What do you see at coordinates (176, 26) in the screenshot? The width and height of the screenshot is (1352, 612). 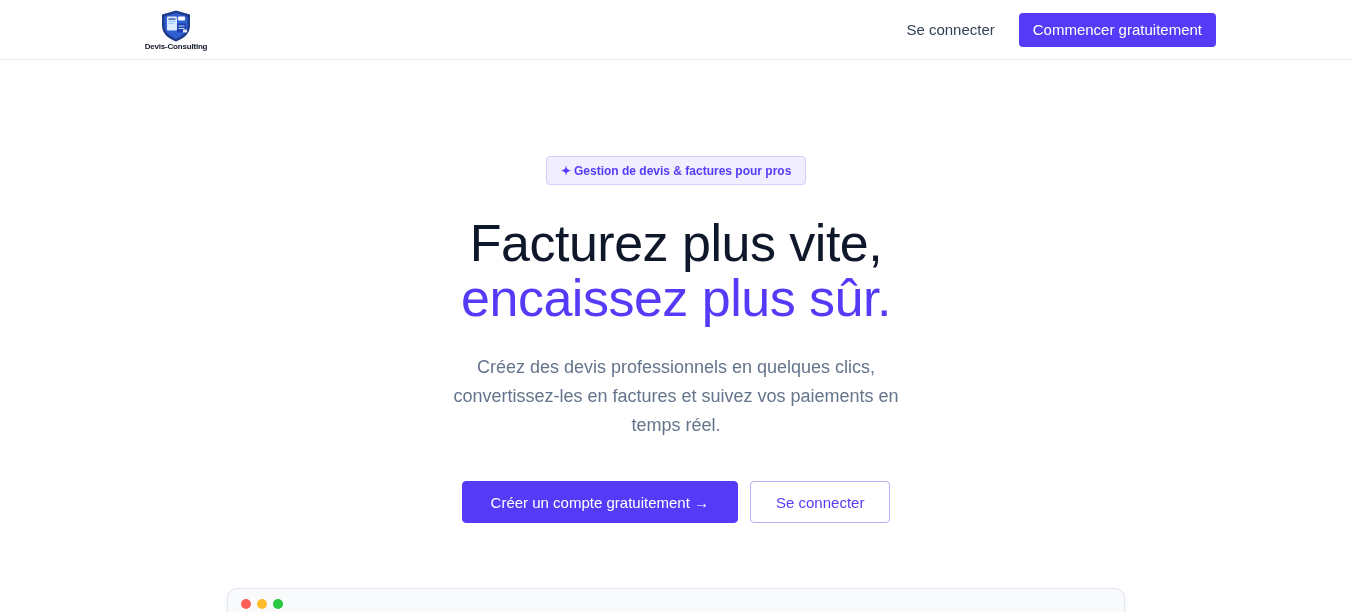 I see `shield-logo-icon` at bounding box center [176, 26].